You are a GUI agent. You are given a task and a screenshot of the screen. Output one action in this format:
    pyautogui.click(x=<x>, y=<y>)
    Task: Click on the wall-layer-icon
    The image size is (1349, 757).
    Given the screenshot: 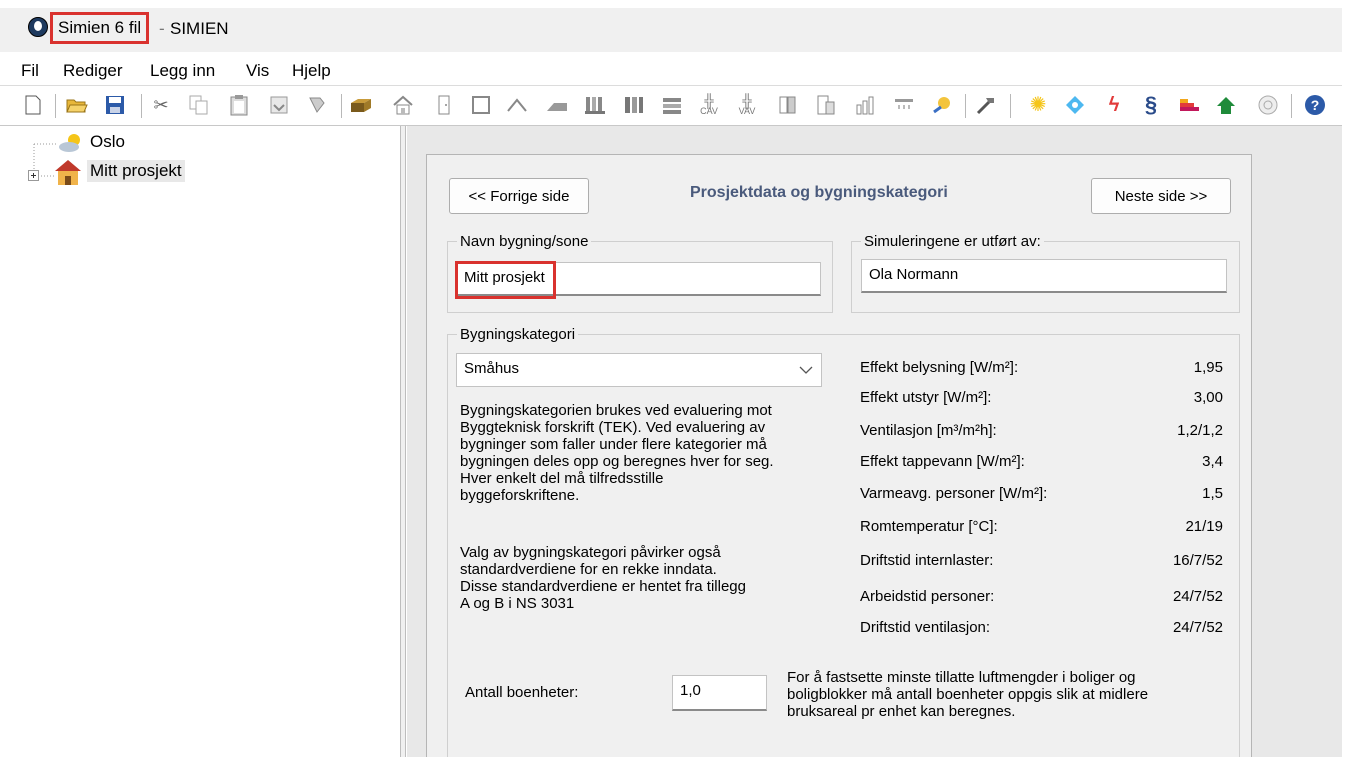 What is the action you would take?
    pyautogui.click(x=595, y=105)
    